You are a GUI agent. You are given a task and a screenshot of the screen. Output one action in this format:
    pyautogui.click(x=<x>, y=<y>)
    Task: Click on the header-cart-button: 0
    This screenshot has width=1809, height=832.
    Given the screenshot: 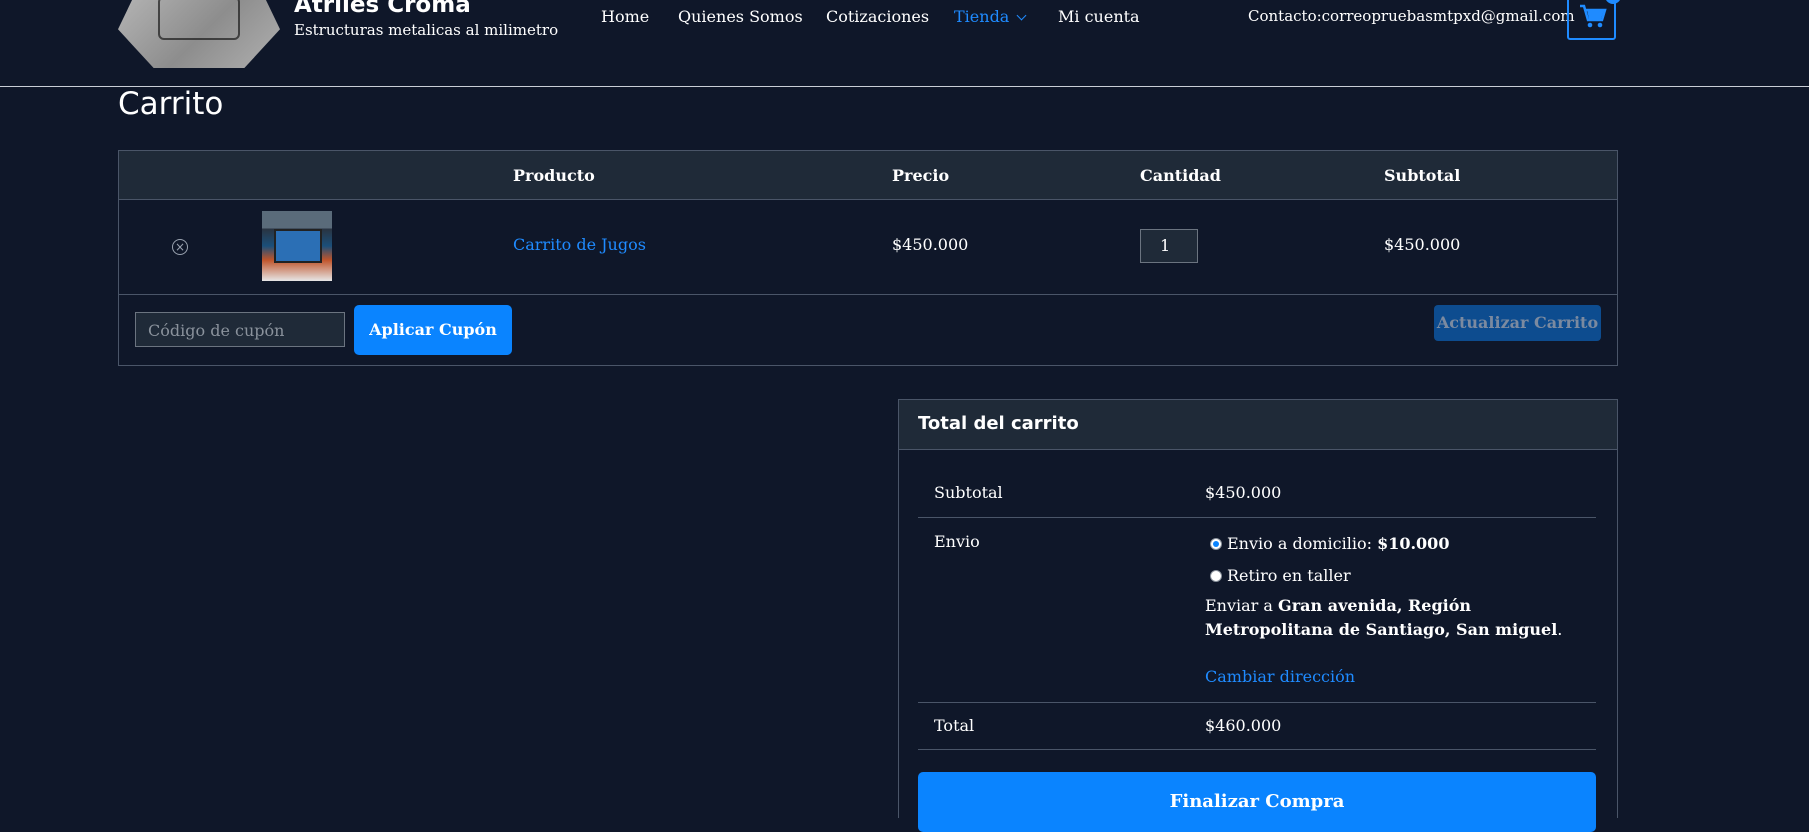 What is the action you would take?
    pyautogui.click(x=1594, y=20)
    